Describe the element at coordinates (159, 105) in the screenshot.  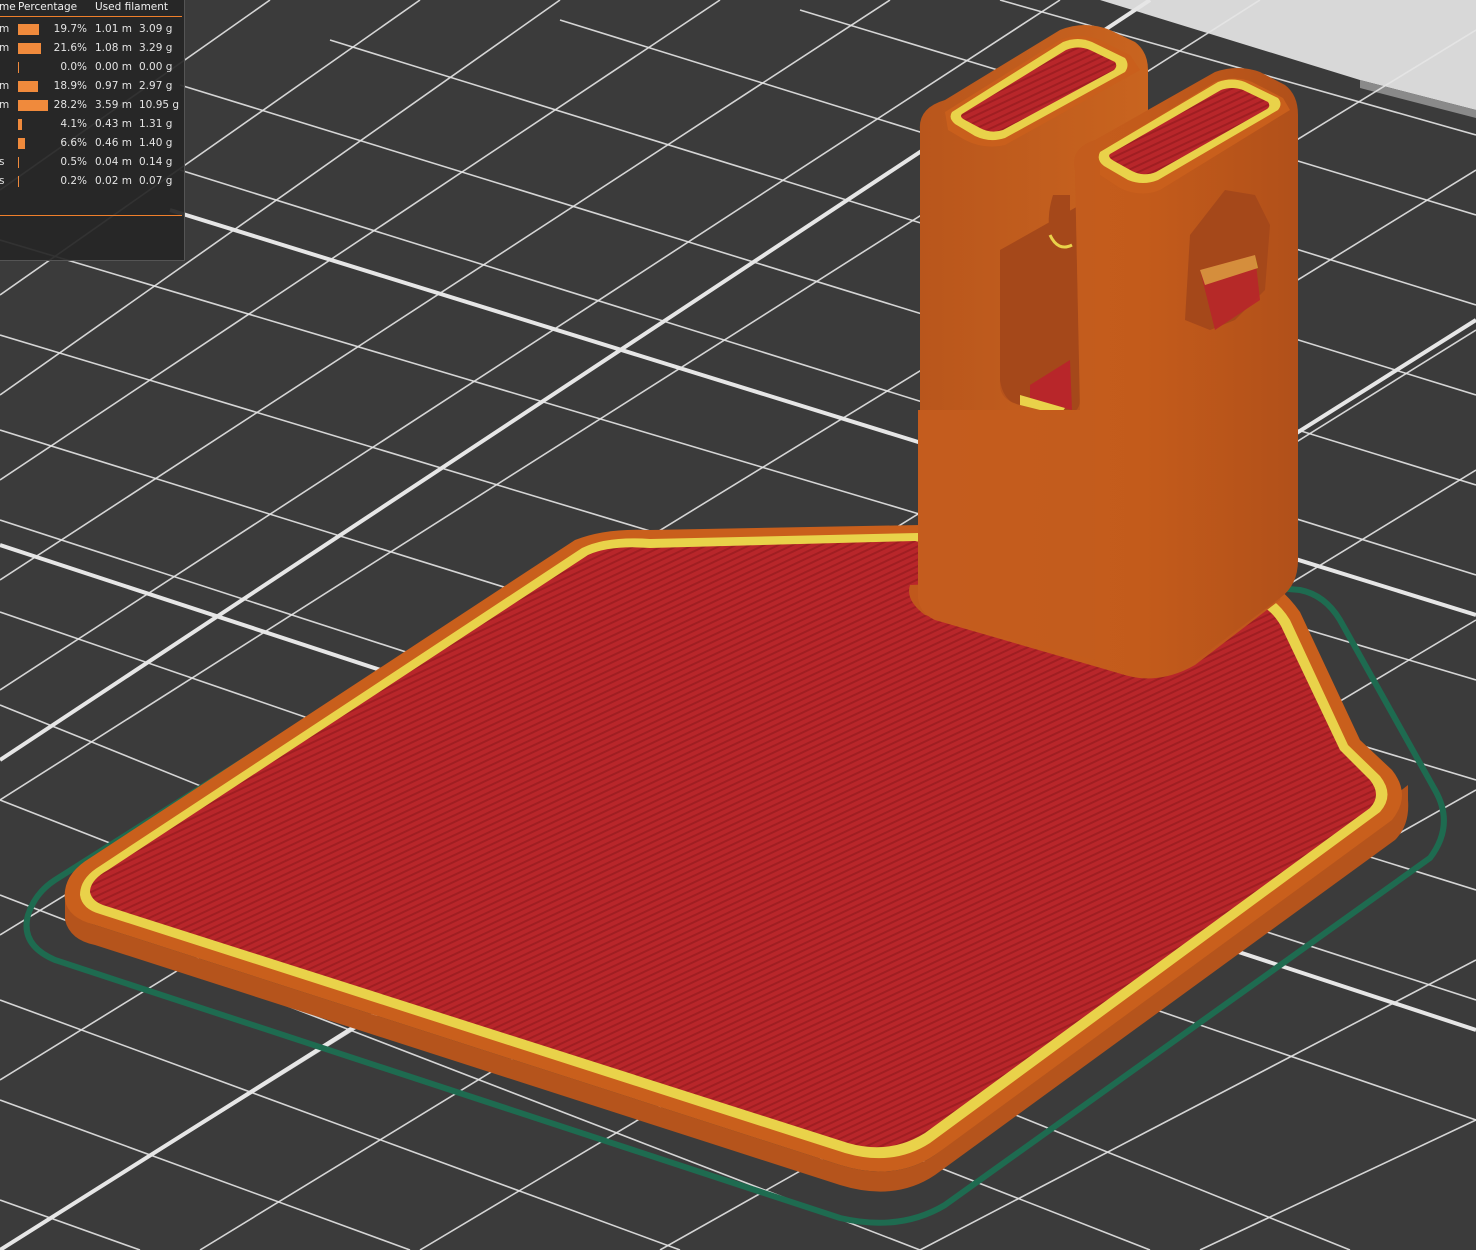
I see `filament-weight: 10.95 g` at that location.